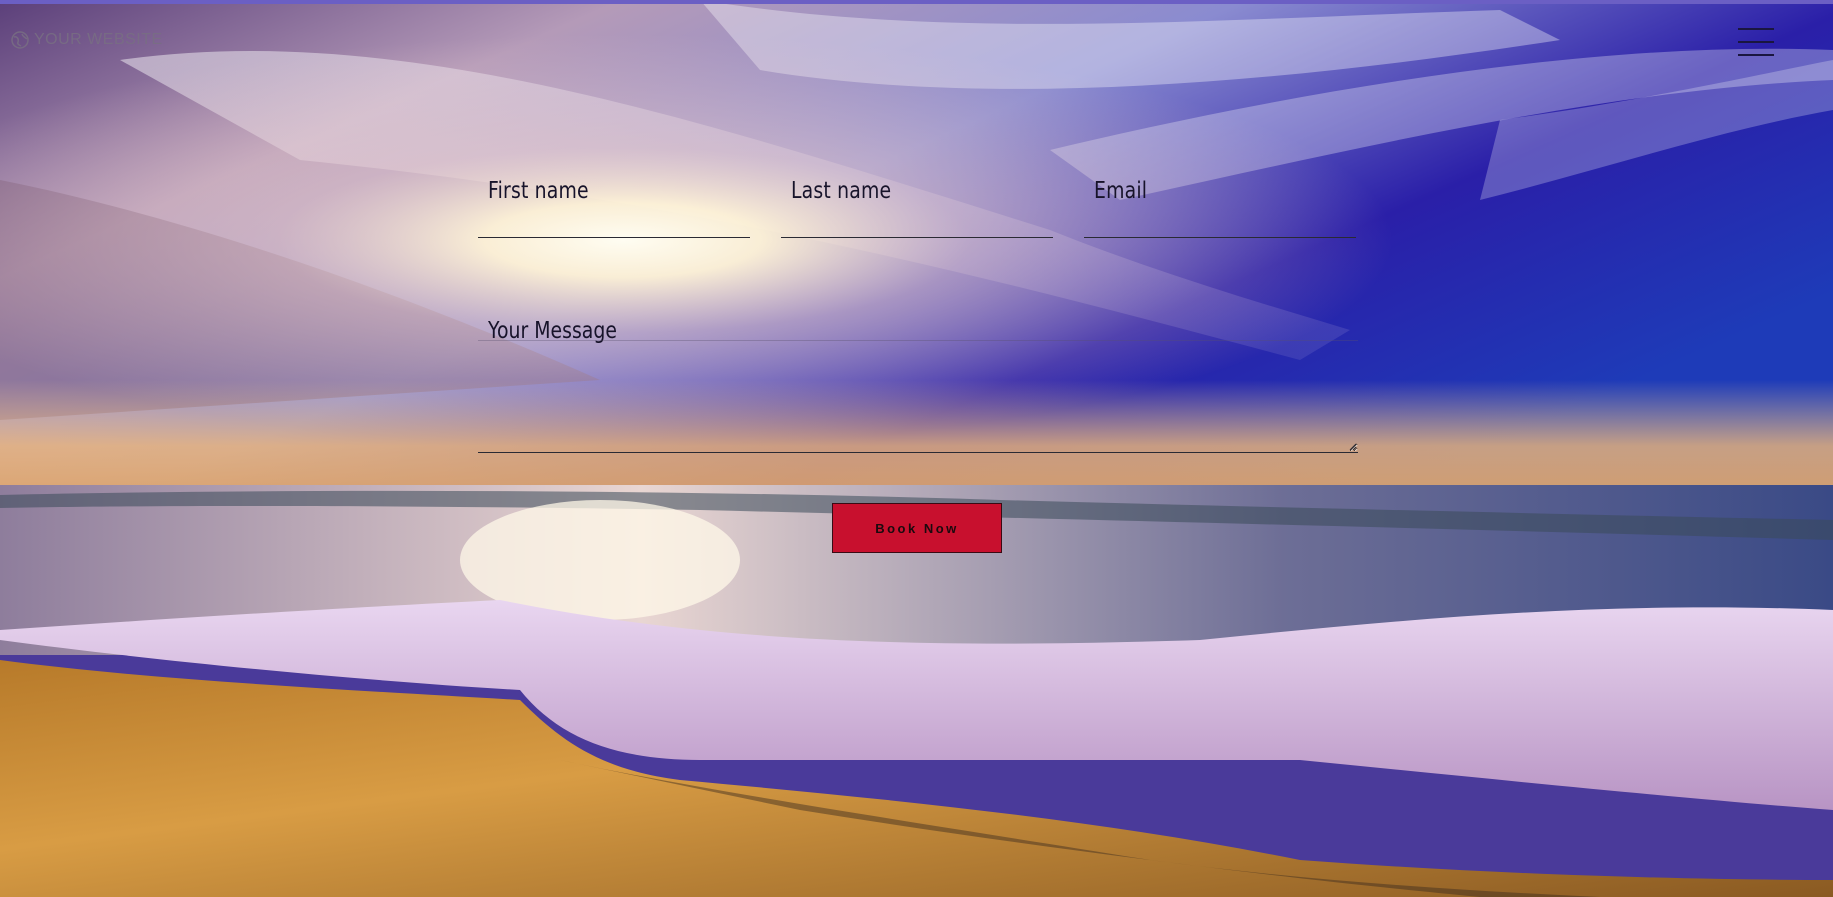  Describe the element at coordinates (841, 191) in the screenshot. I see `last-name-label: Last name` at that location.